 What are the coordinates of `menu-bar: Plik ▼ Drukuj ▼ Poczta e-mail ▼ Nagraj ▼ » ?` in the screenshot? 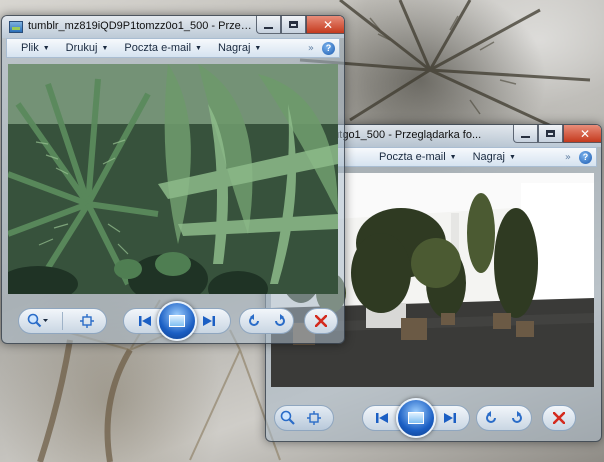 It's located at (173, 48).